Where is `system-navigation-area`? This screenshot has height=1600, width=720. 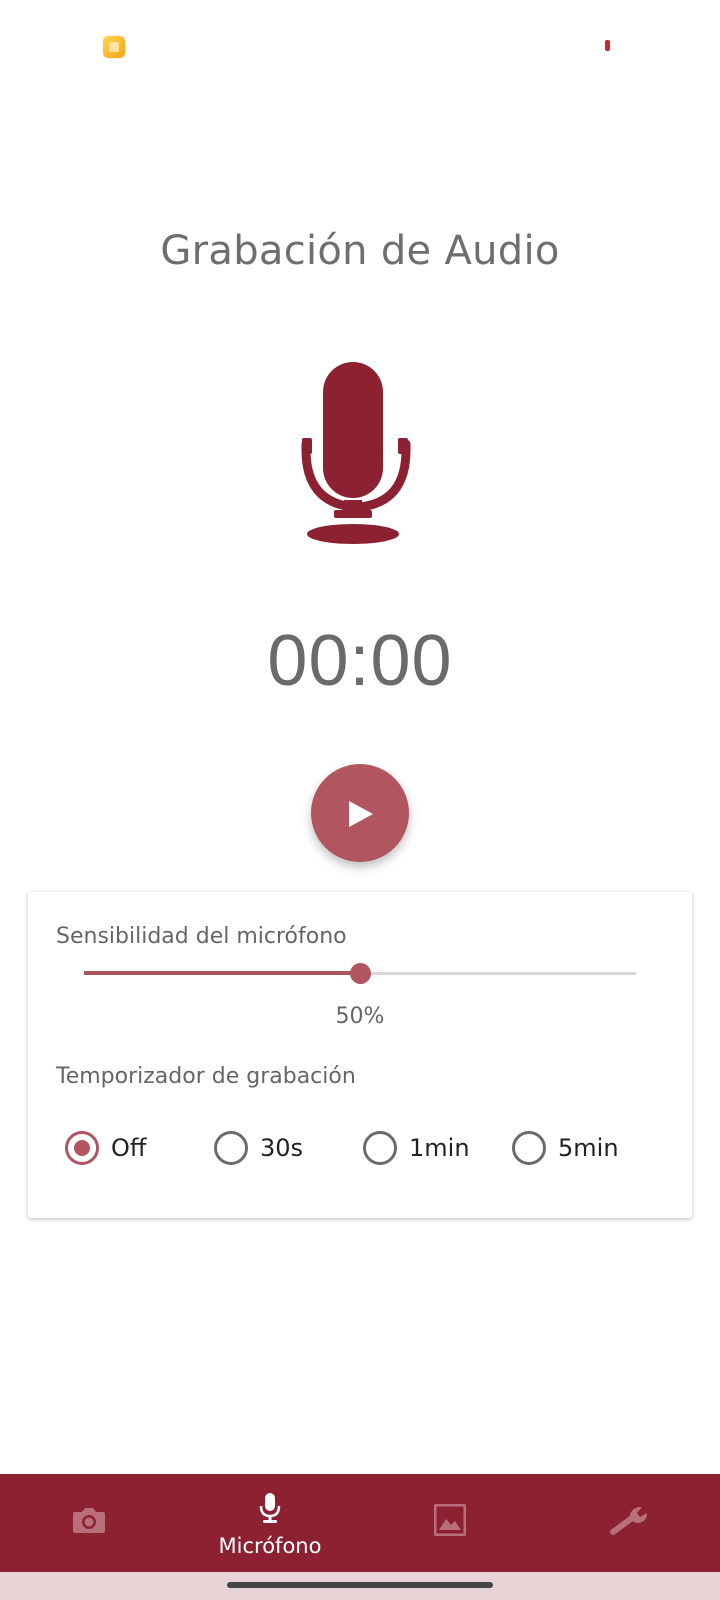
system-navigation-area is located at coordinates (360, 1586).